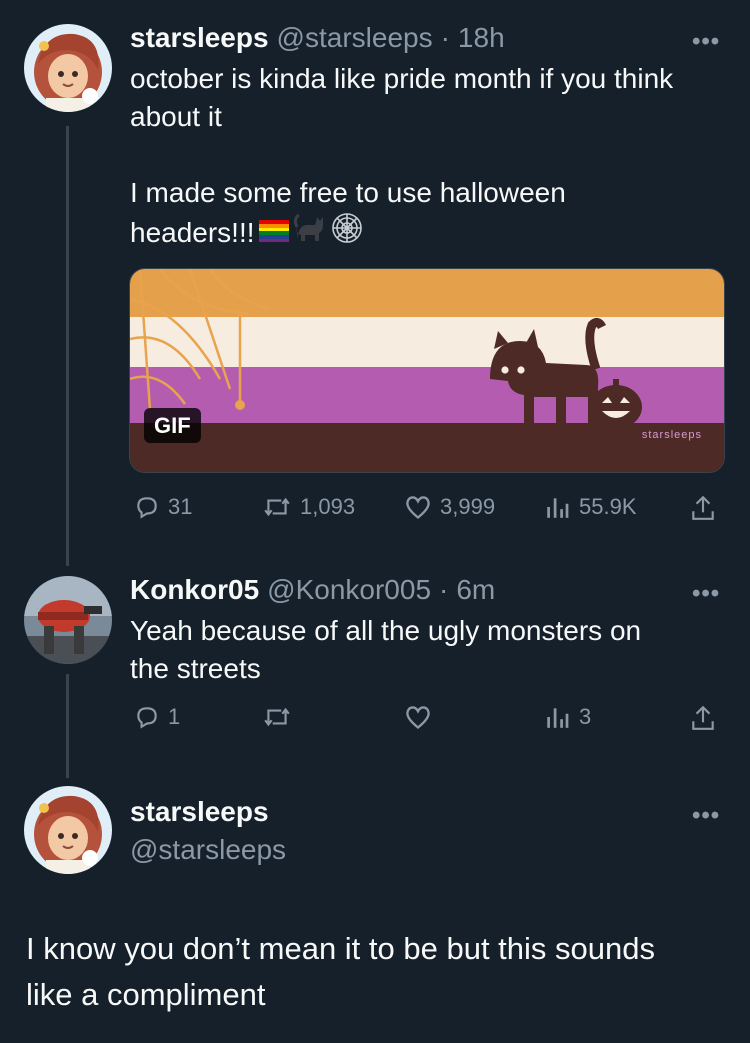  Describe the element at coordinates (348, 192) in the screenshot. I see `tweet-text-line: I made some free to use halloween` at that location.